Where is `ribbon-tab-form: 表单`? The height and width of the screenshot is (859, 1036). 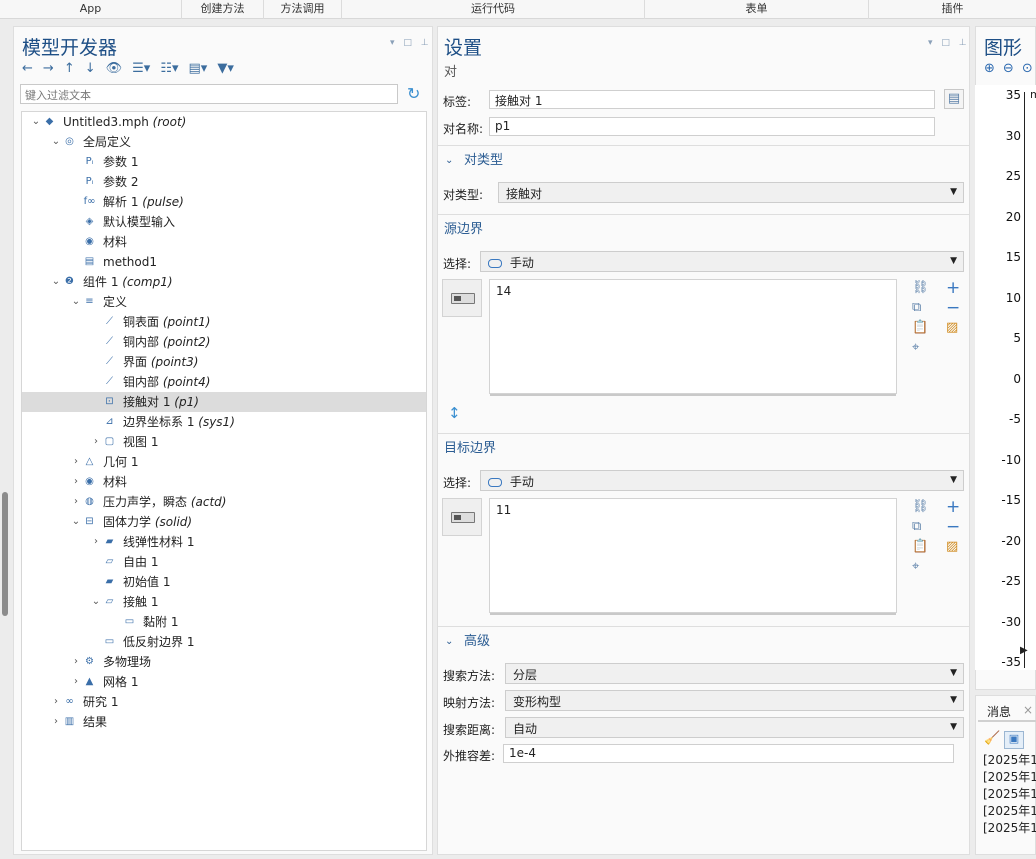
ribbon-tab-form: 表单 is located at coordinates (757, 9).